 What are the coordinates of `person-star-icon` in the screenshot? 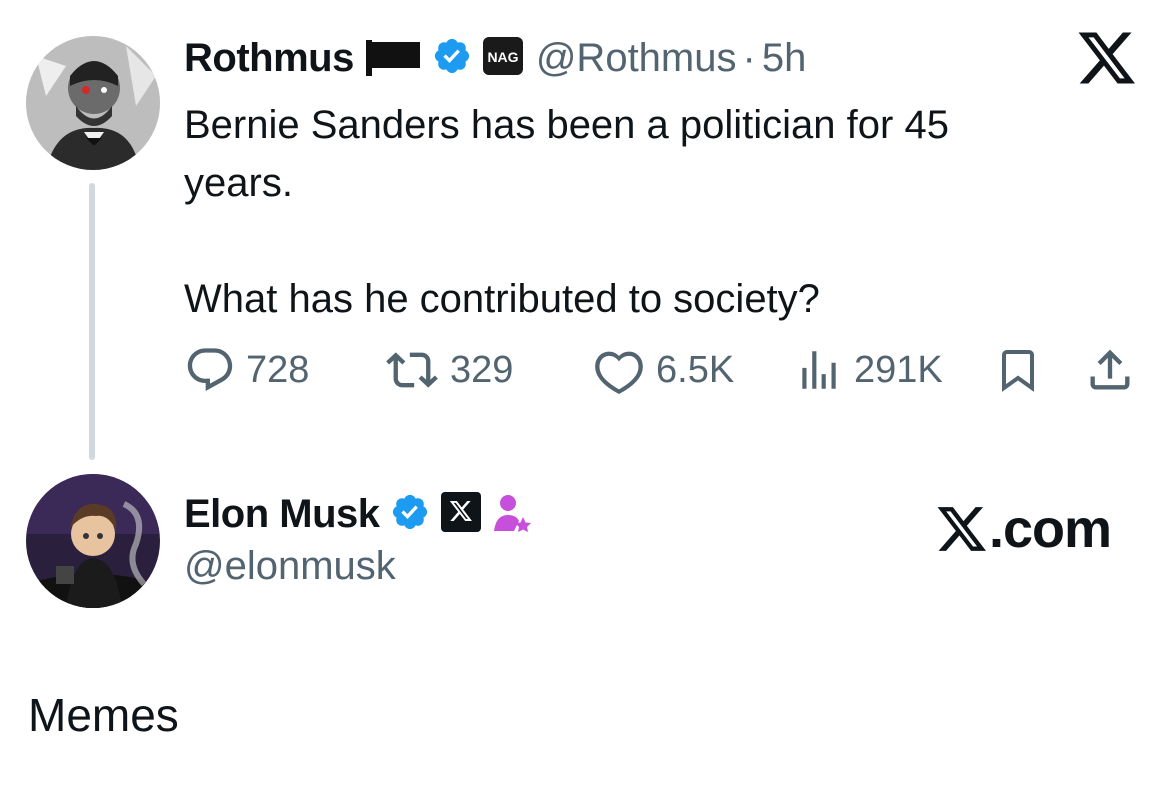 It's located at (512, 514).